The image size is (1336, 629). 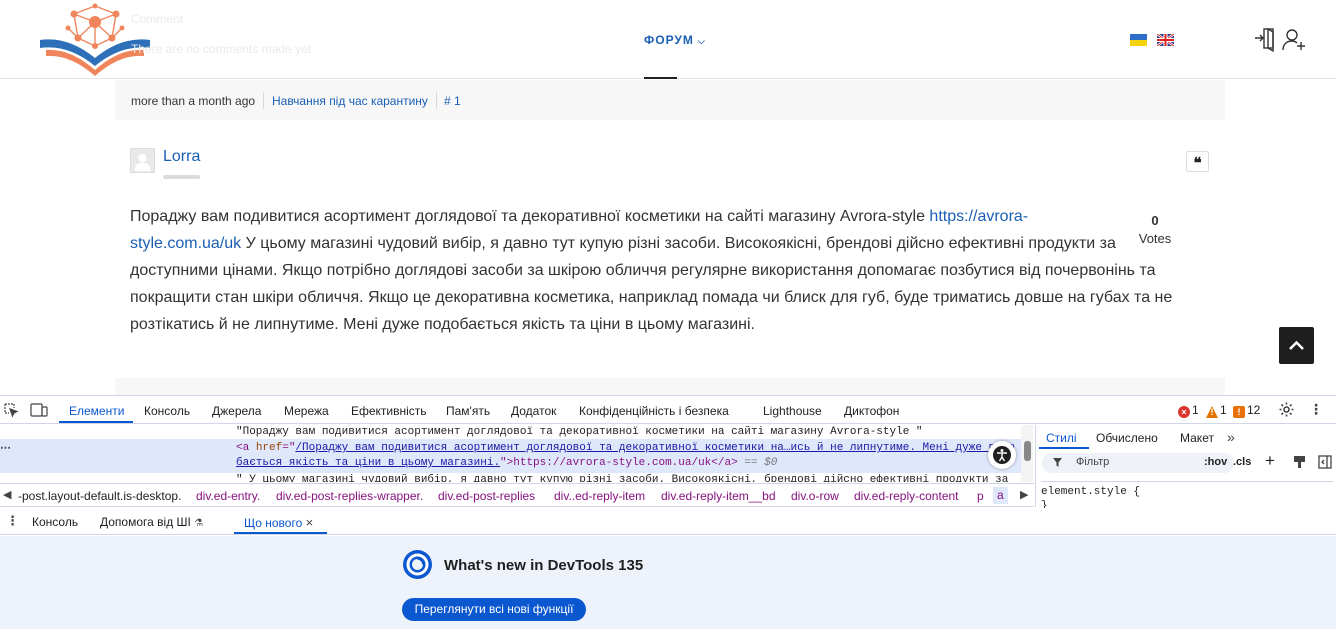 What do you see at coordinates (1064, 448) in the screenshot?
I see `styles-tab-underline` at bounding box center [1064, 448].